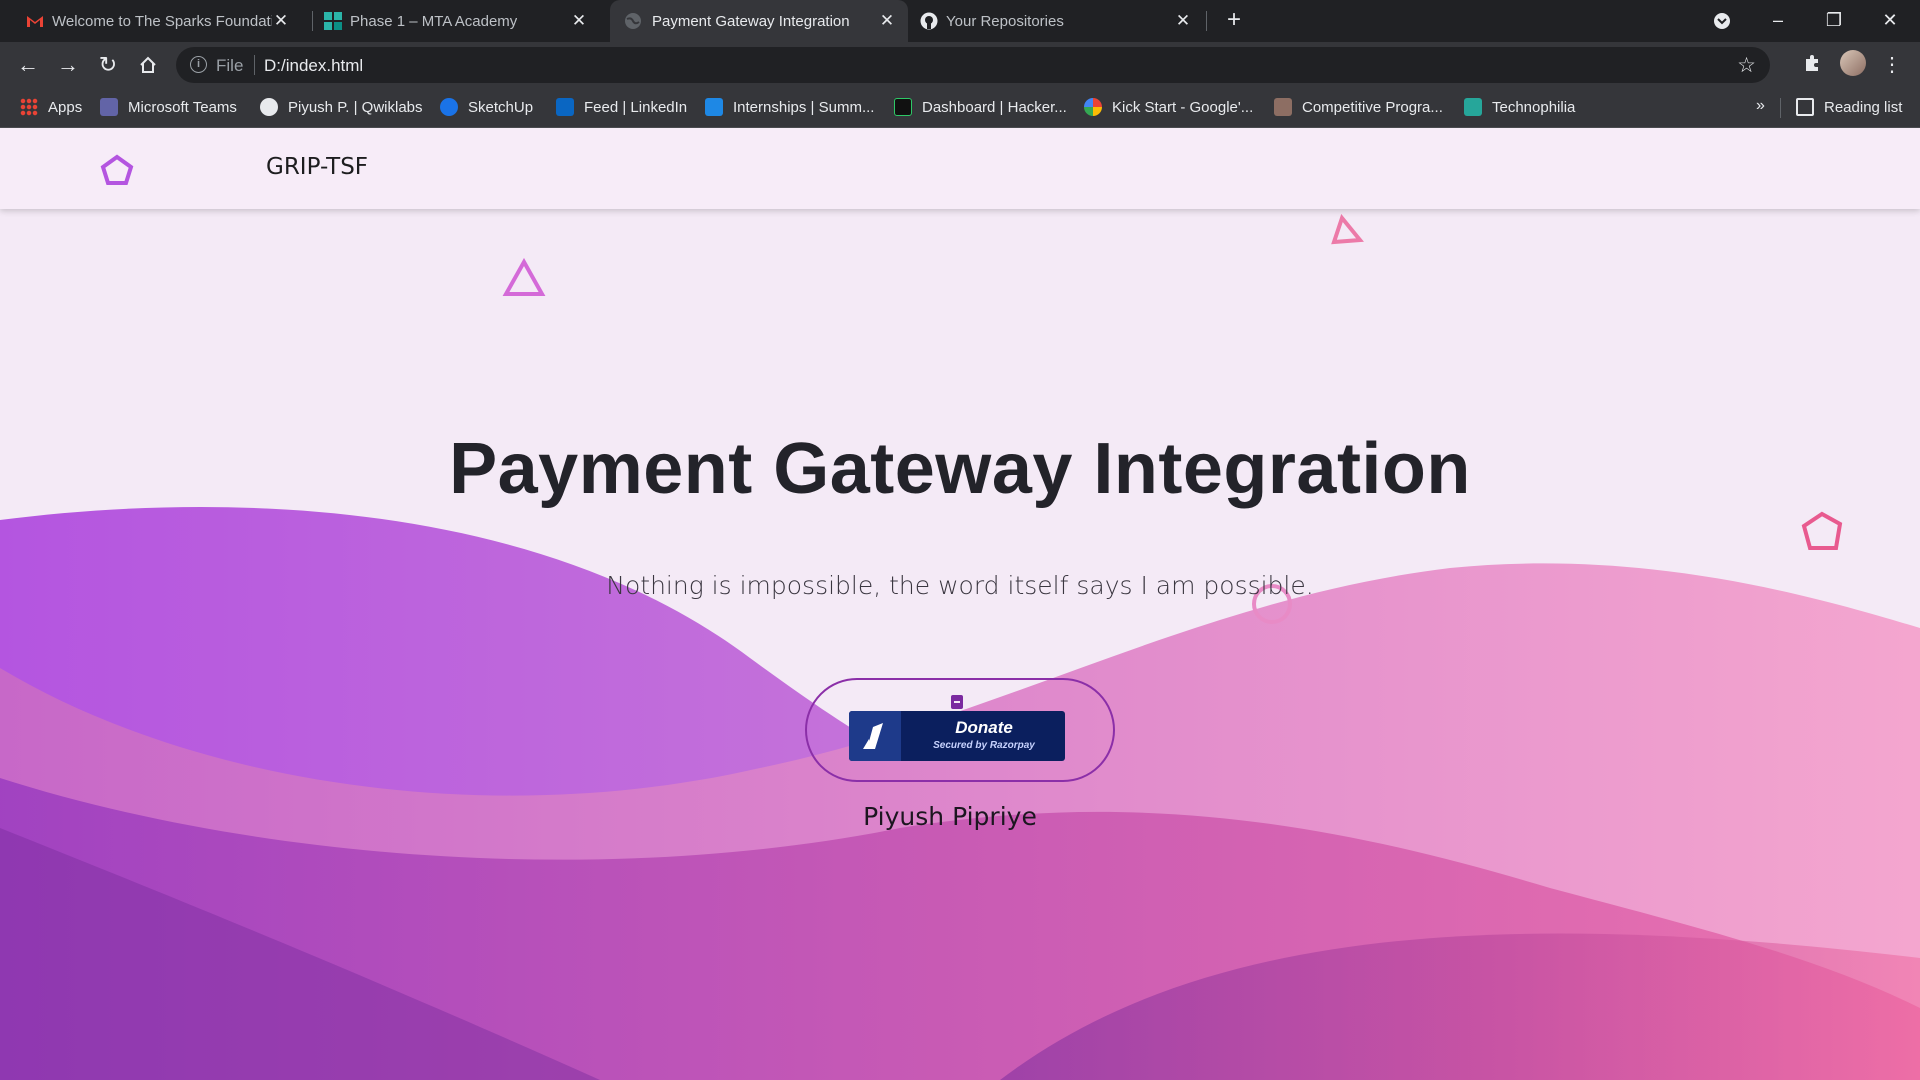 Image resolution: width=1920 pixels, height=1080 pixels. Describe the element at coordinates (960, 469) in the screenshot. I see `page-title: Payment Gateway Integration` at that location.